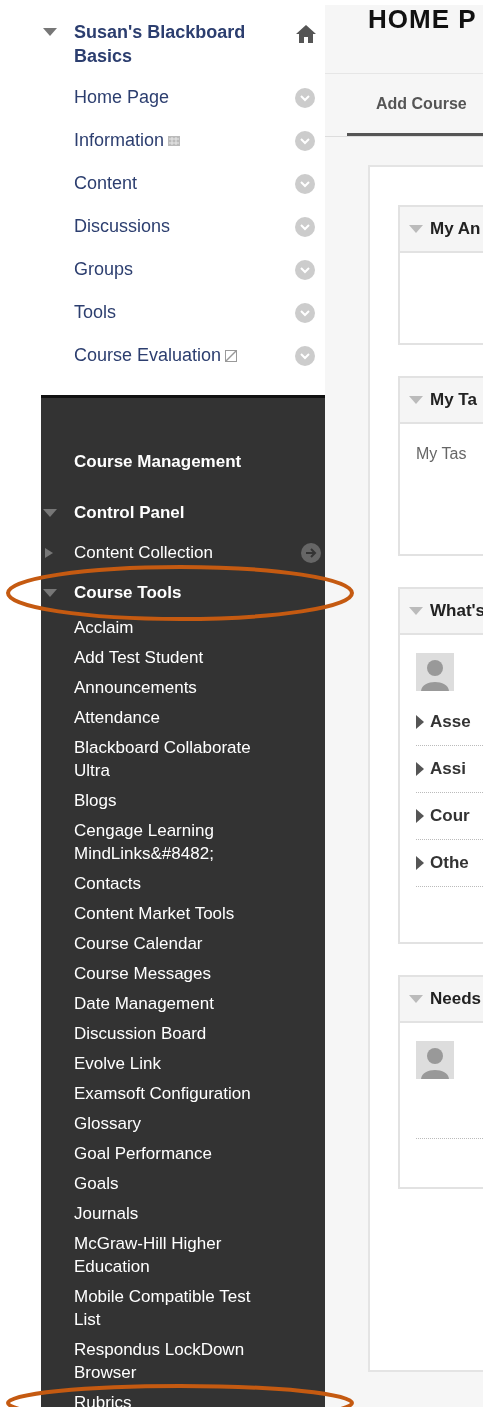 This screenshot has width=483, height=1407. What do you see at coordinates (148, 355) in the screenshot?
I see `course-menu-link: Course Evaluation` at bounding box center [148, 355].